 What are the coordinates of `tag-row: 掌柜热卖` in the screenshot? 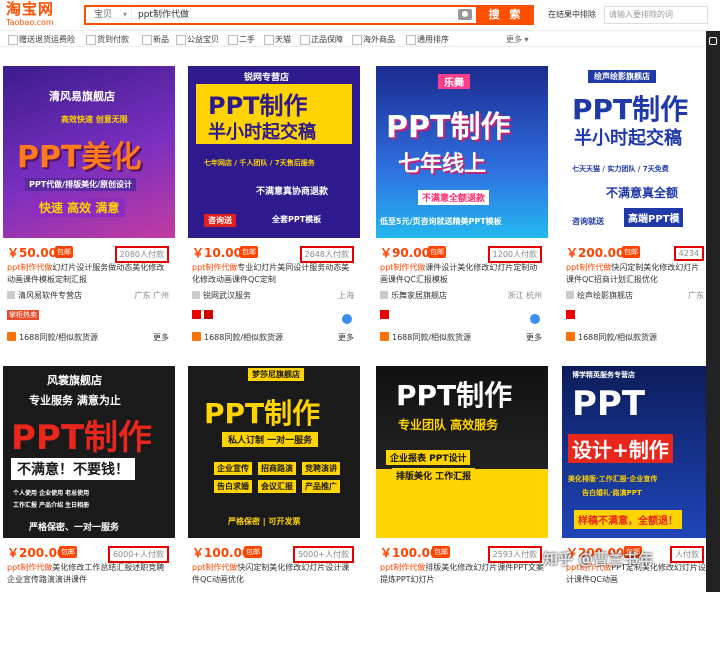 It's located at (23, 316).